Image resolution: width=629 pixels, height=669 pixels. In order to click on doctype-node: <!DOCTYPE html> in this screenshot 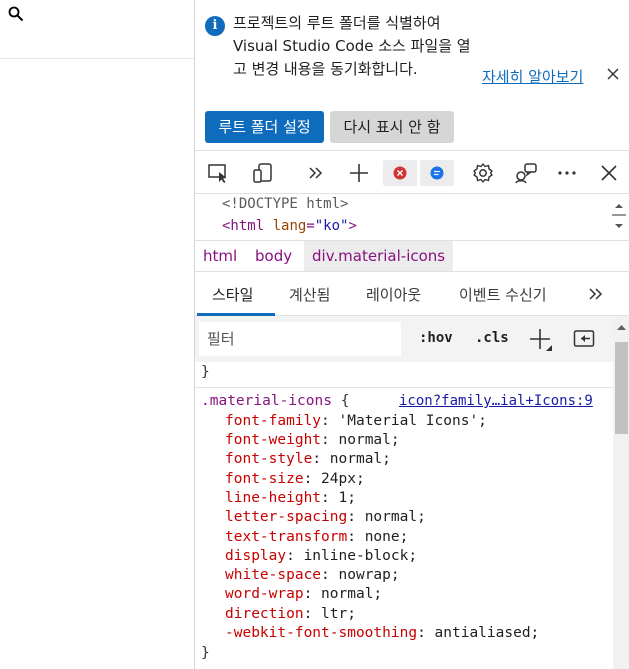, I will do `click(285, 204)`.